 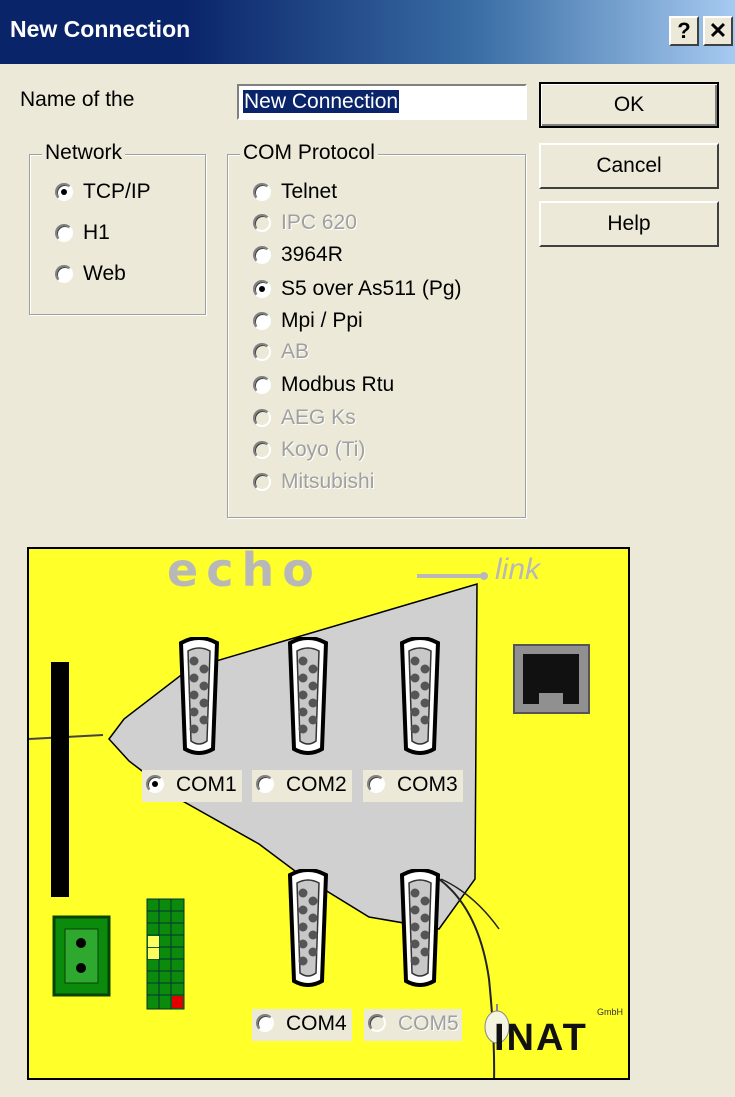 What do you see at coordinates (177, 1002) in the screenshot?
I see `led-red` at bounding box center [177, 1002].